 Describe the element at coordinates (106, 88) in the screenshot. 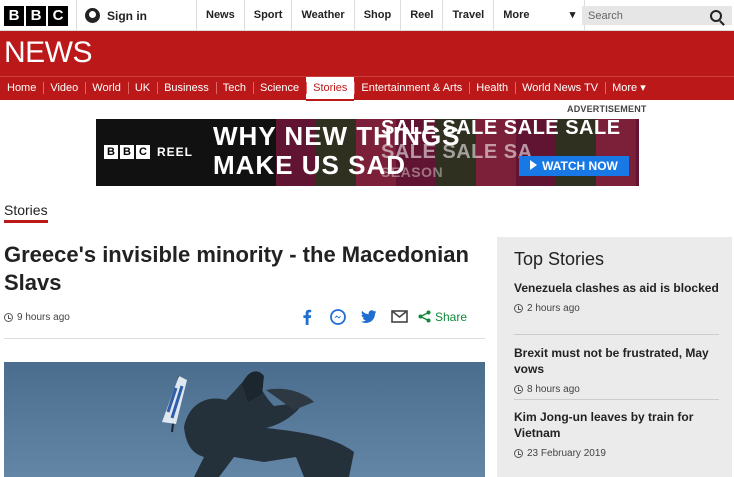

I see `news-nav-world: World` at that location.